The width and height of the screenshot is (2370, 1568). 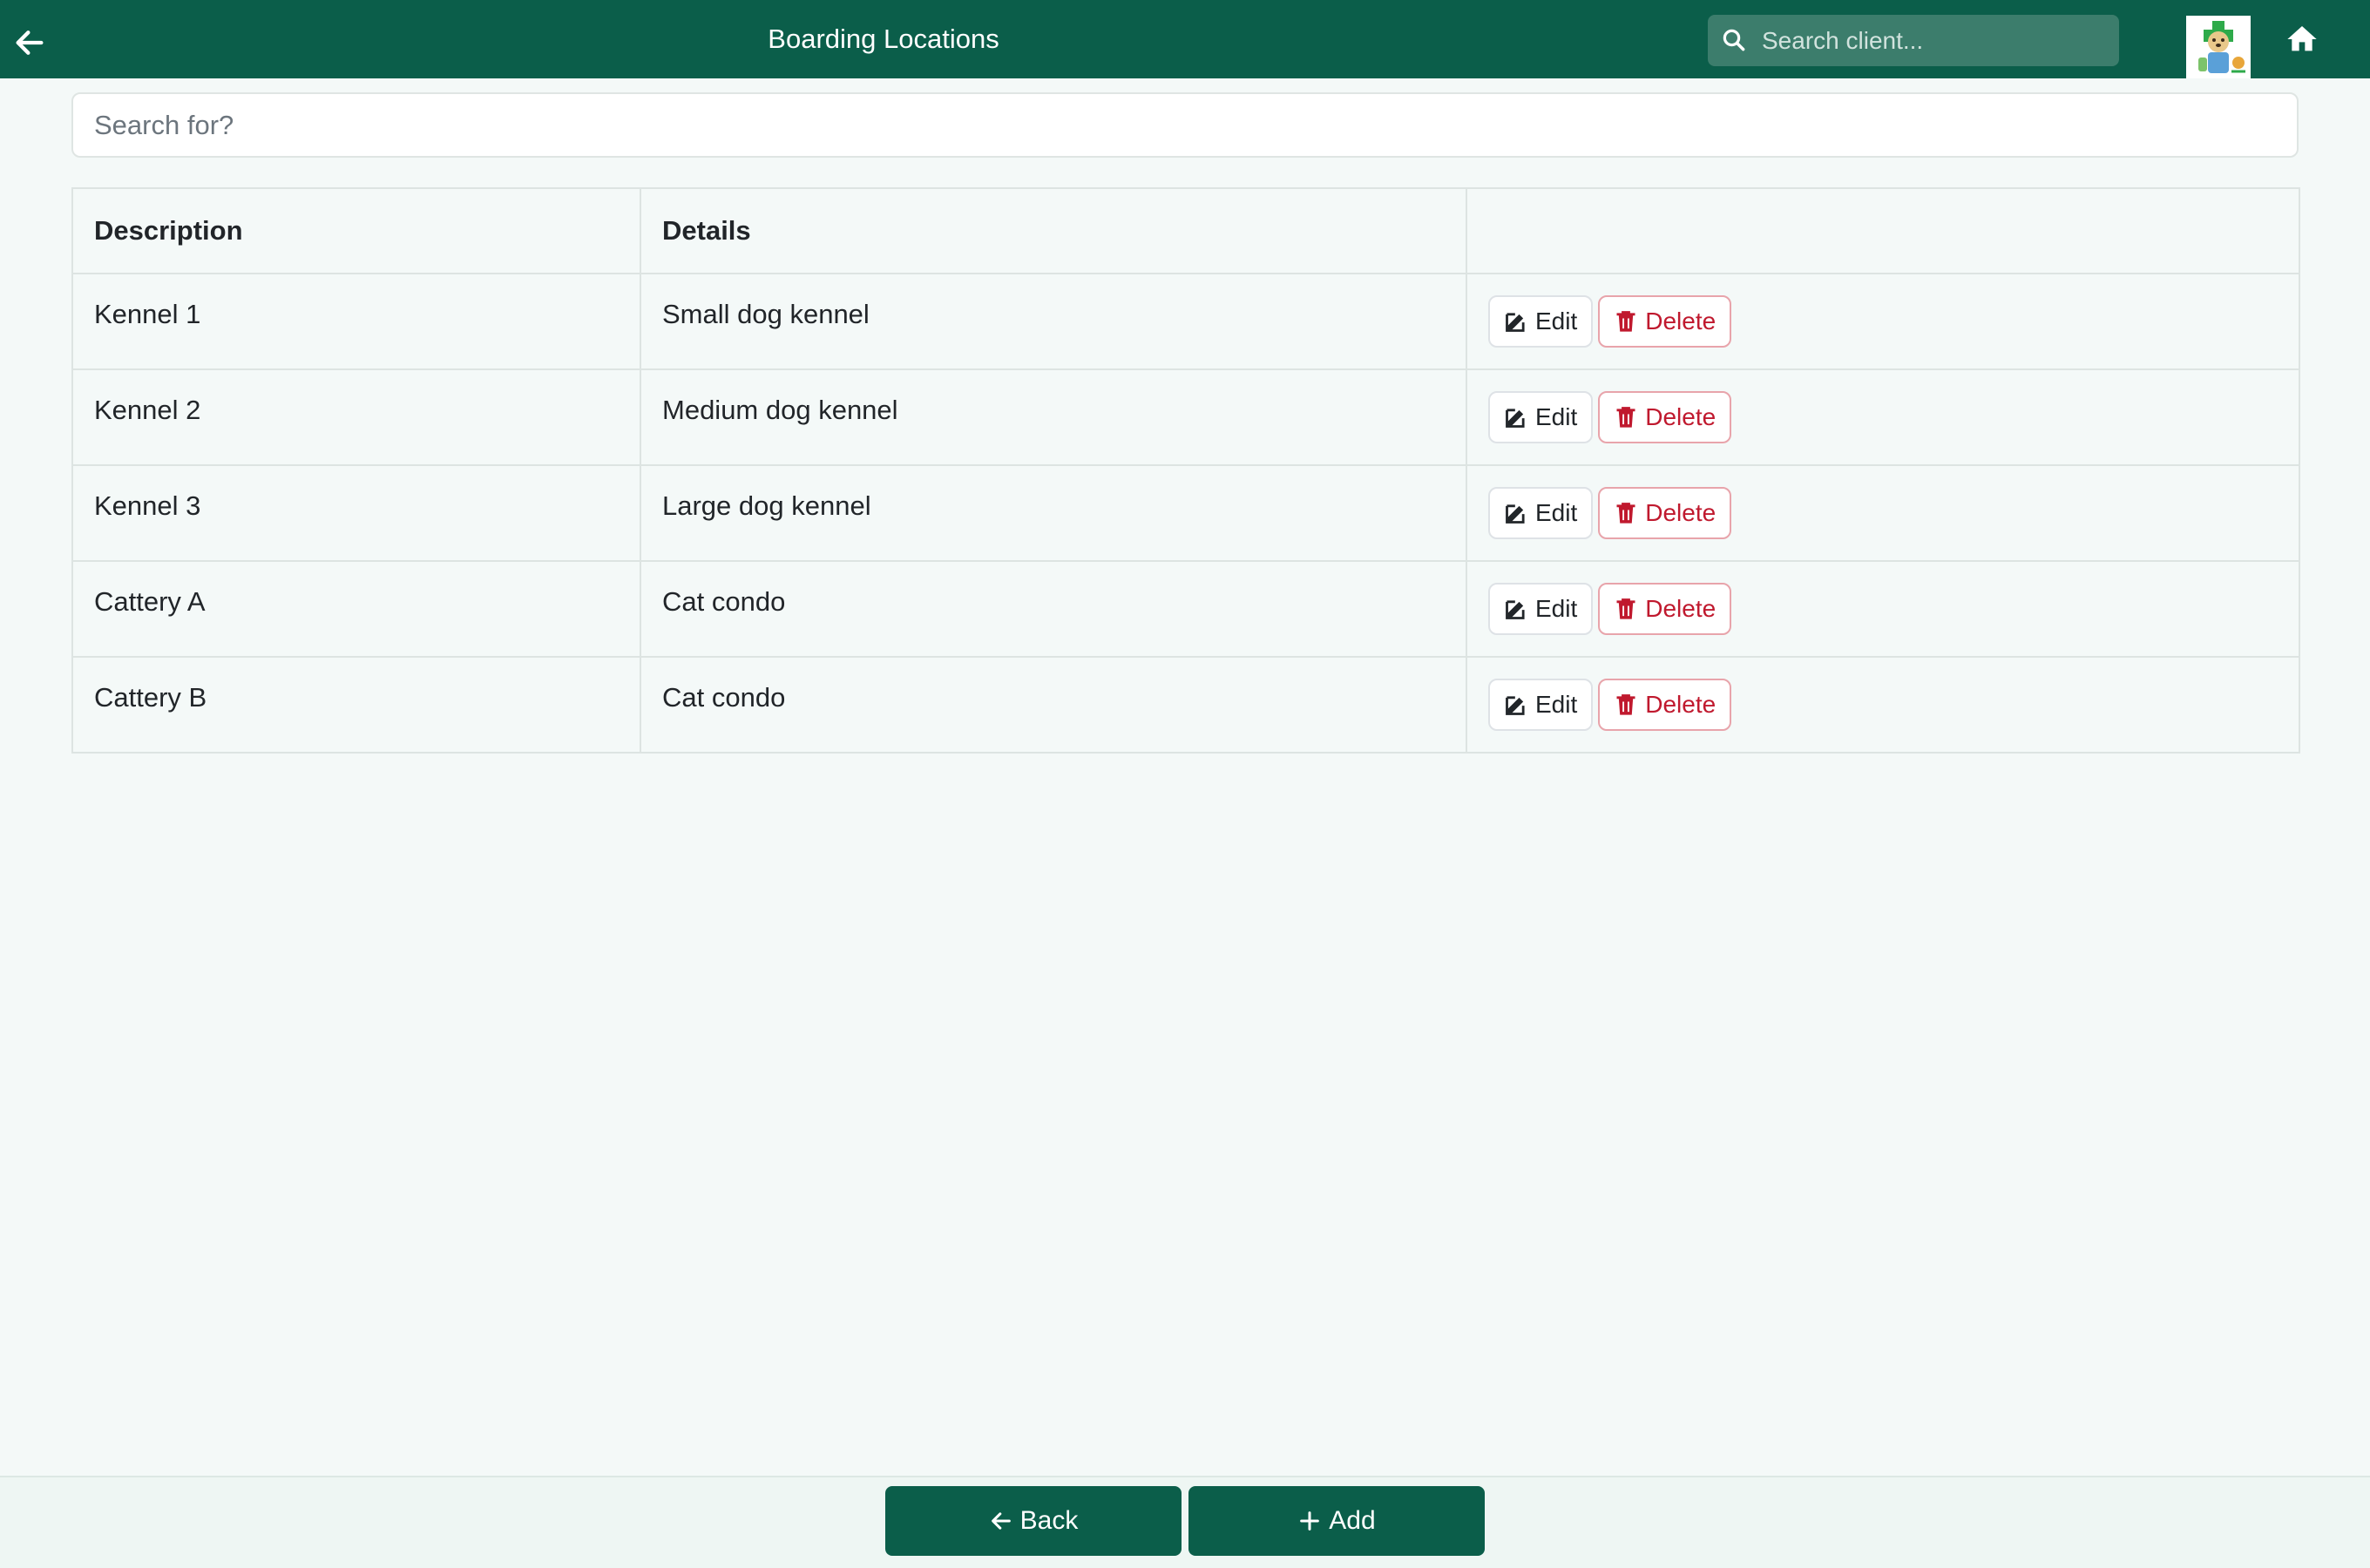 I want to click on cell-description: Kennel 1, so click(x=356, y=321).